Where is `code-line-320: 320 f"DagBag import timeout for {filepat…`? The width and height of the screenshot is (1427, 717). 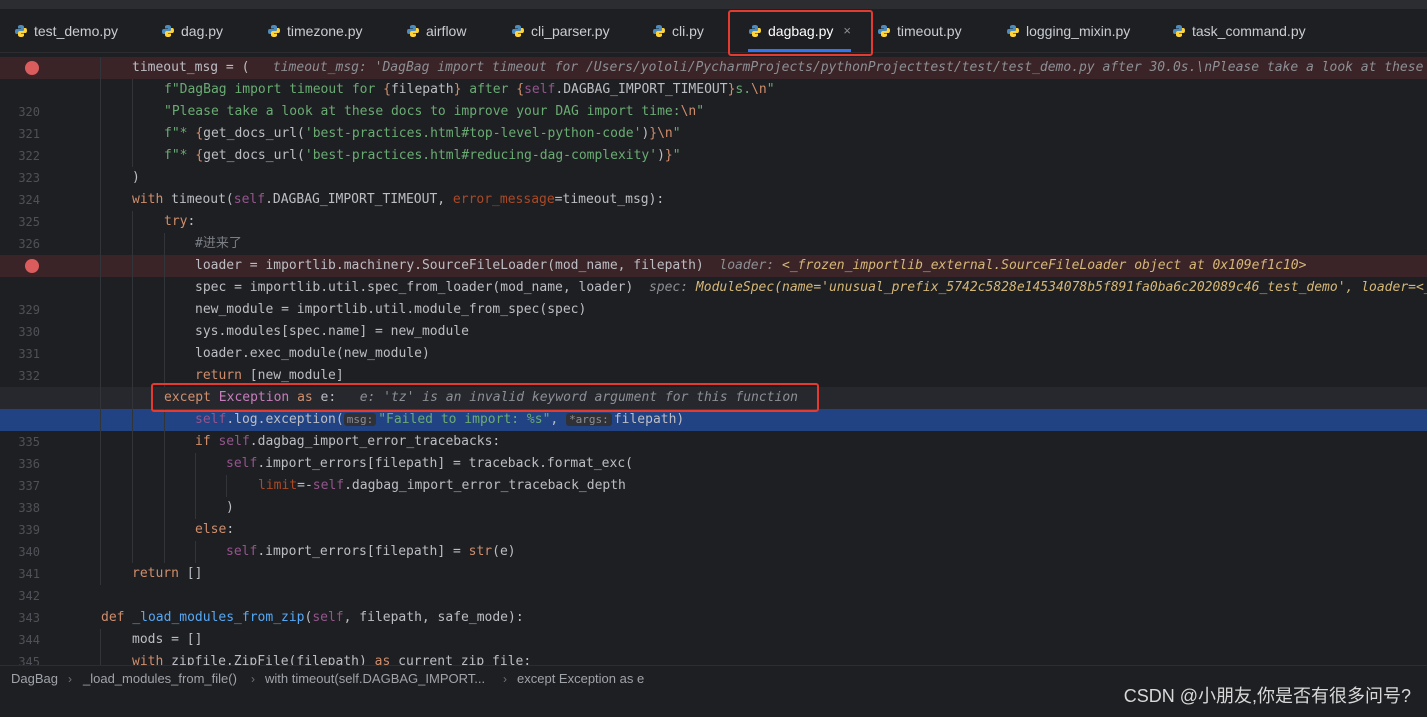 code-line-320: 320 f"DagBag import timeout for {filepat… is located at coordinates (713, 99).